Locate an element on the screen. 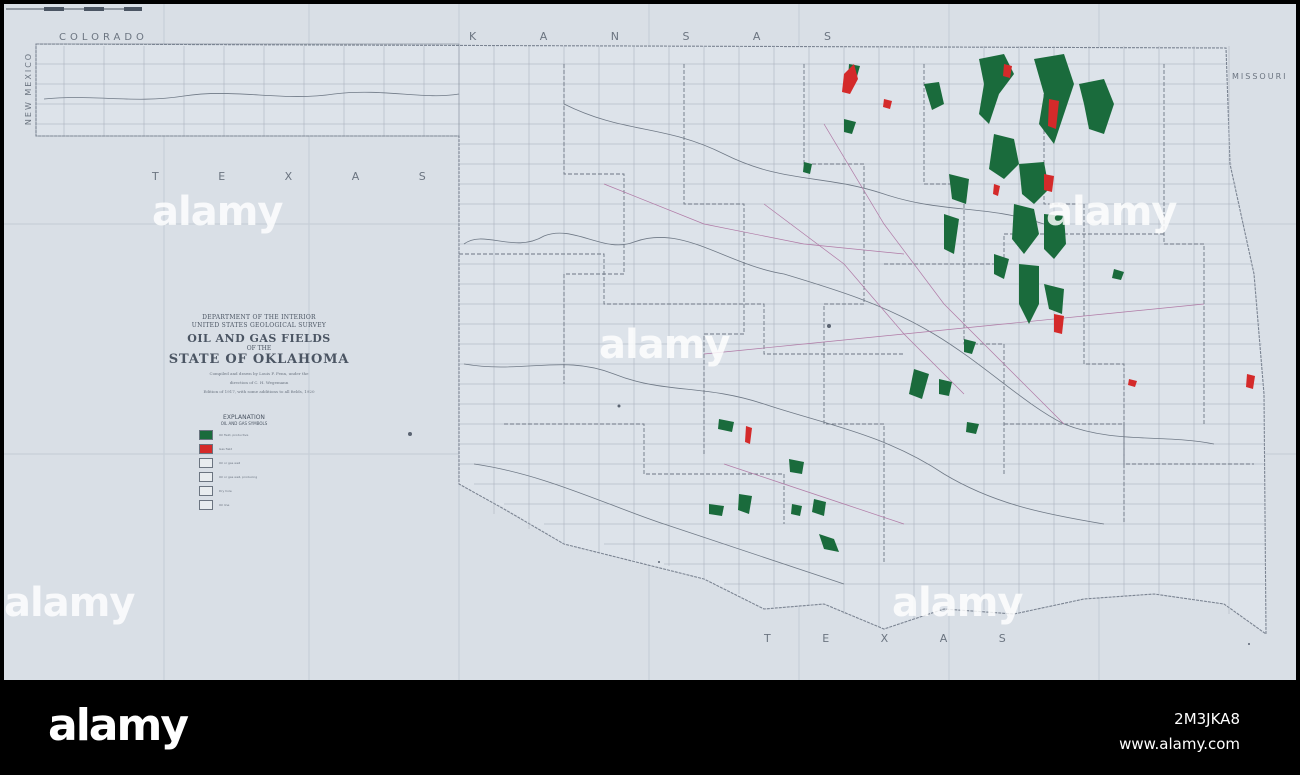  label-texas-west: T E X A S is located at coordinates (303, 176).